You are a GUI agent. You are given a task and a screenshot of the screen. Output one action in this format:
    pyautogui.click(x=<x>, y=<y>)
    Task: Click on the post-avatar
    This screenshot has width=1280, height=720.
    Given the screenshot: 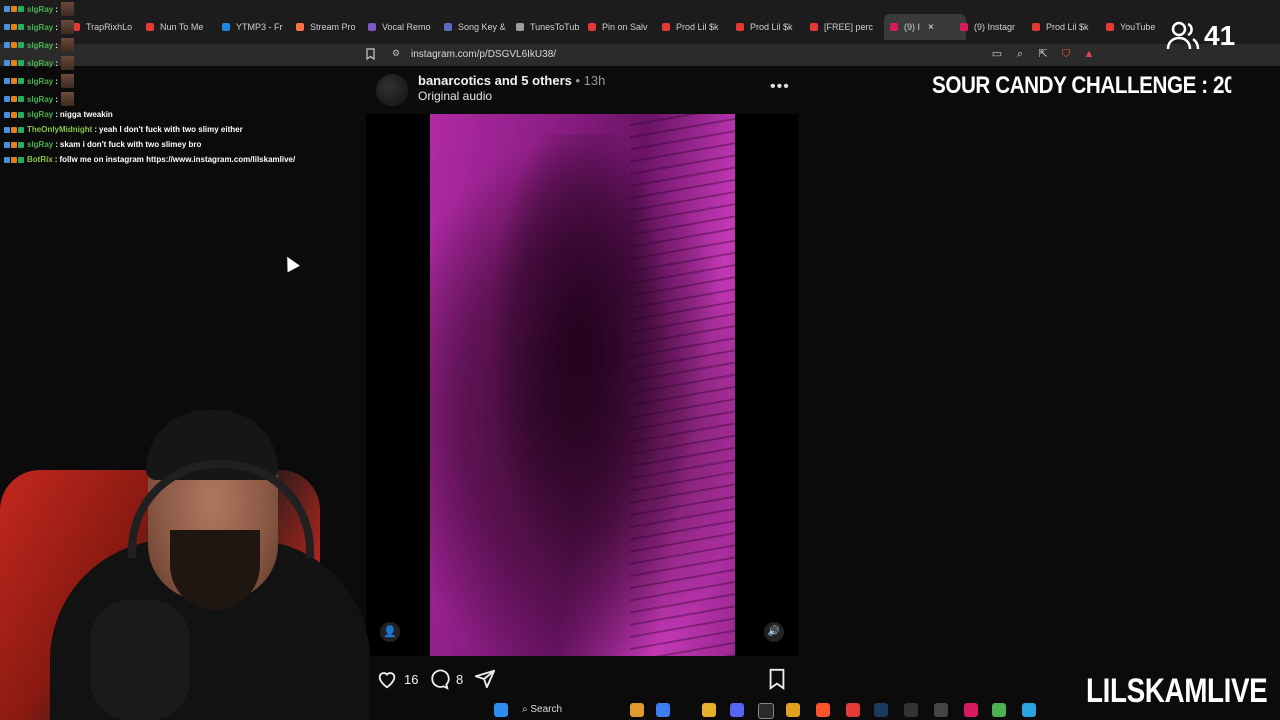 What is the action you would take?
    pyautogui.click(x=392, y=90)
    